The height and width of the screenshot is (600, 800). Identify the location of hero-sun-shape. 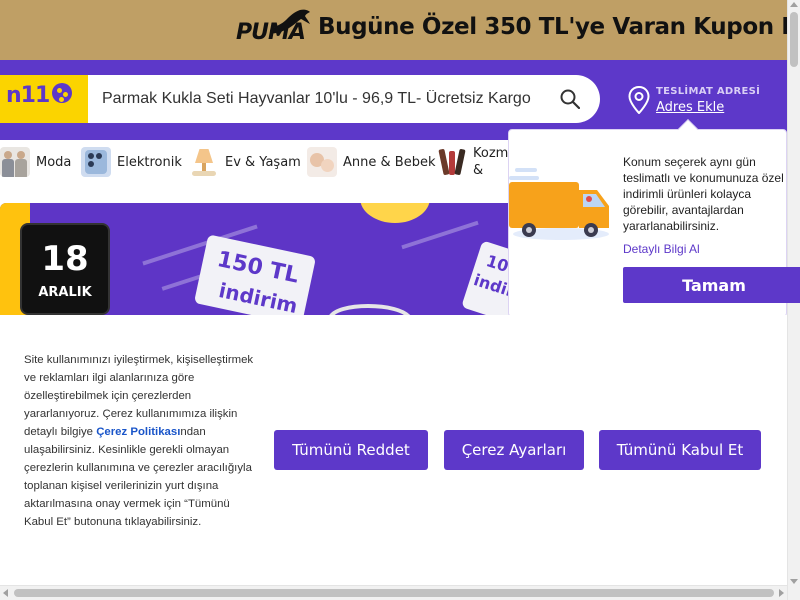
(395, 213).